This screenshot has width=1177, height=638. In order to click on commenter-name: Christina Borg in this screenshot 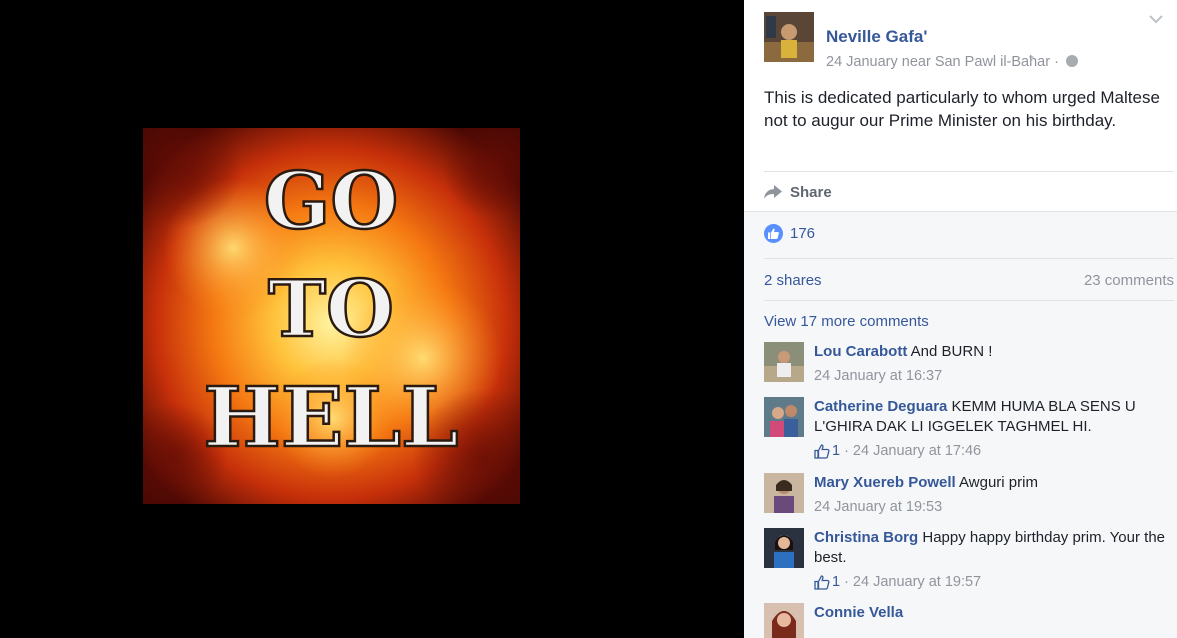, I will do `click(866, 537)`.